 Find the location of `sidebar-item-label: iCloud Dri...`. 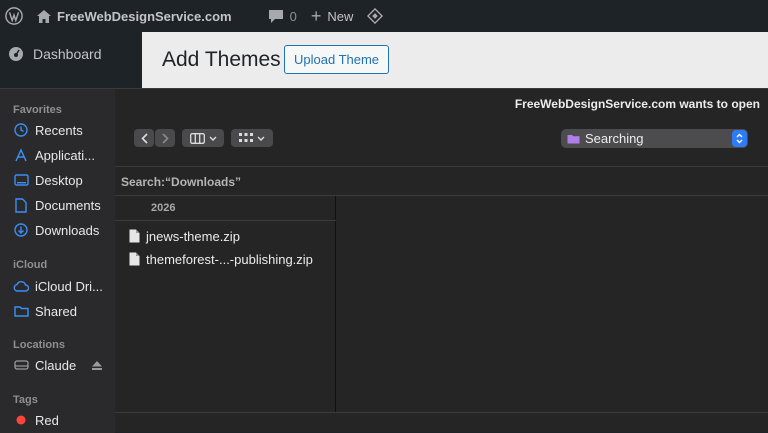

sidebar-item-label: iCloud Dri... is located at coordinates (69, 286).